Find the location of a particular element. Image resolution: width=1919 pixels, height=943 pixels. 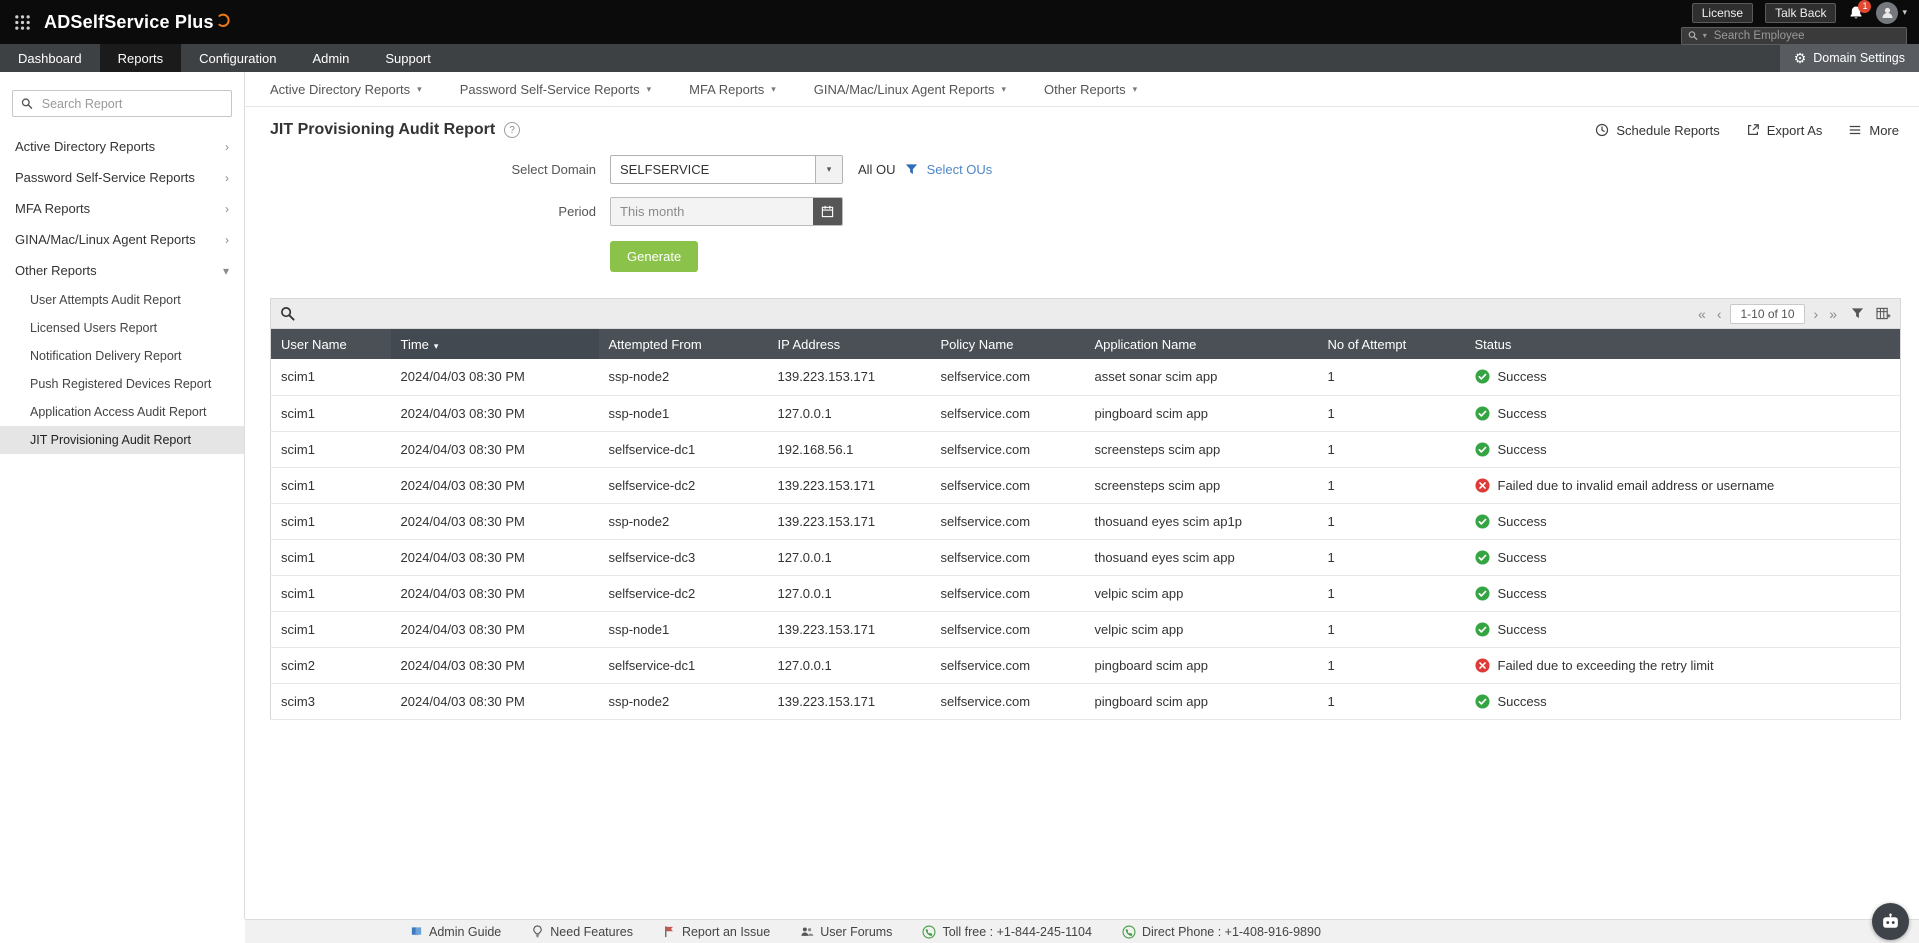

cell-time: 2024/04/03 08:30 PM is located at coordinates (494, 413).